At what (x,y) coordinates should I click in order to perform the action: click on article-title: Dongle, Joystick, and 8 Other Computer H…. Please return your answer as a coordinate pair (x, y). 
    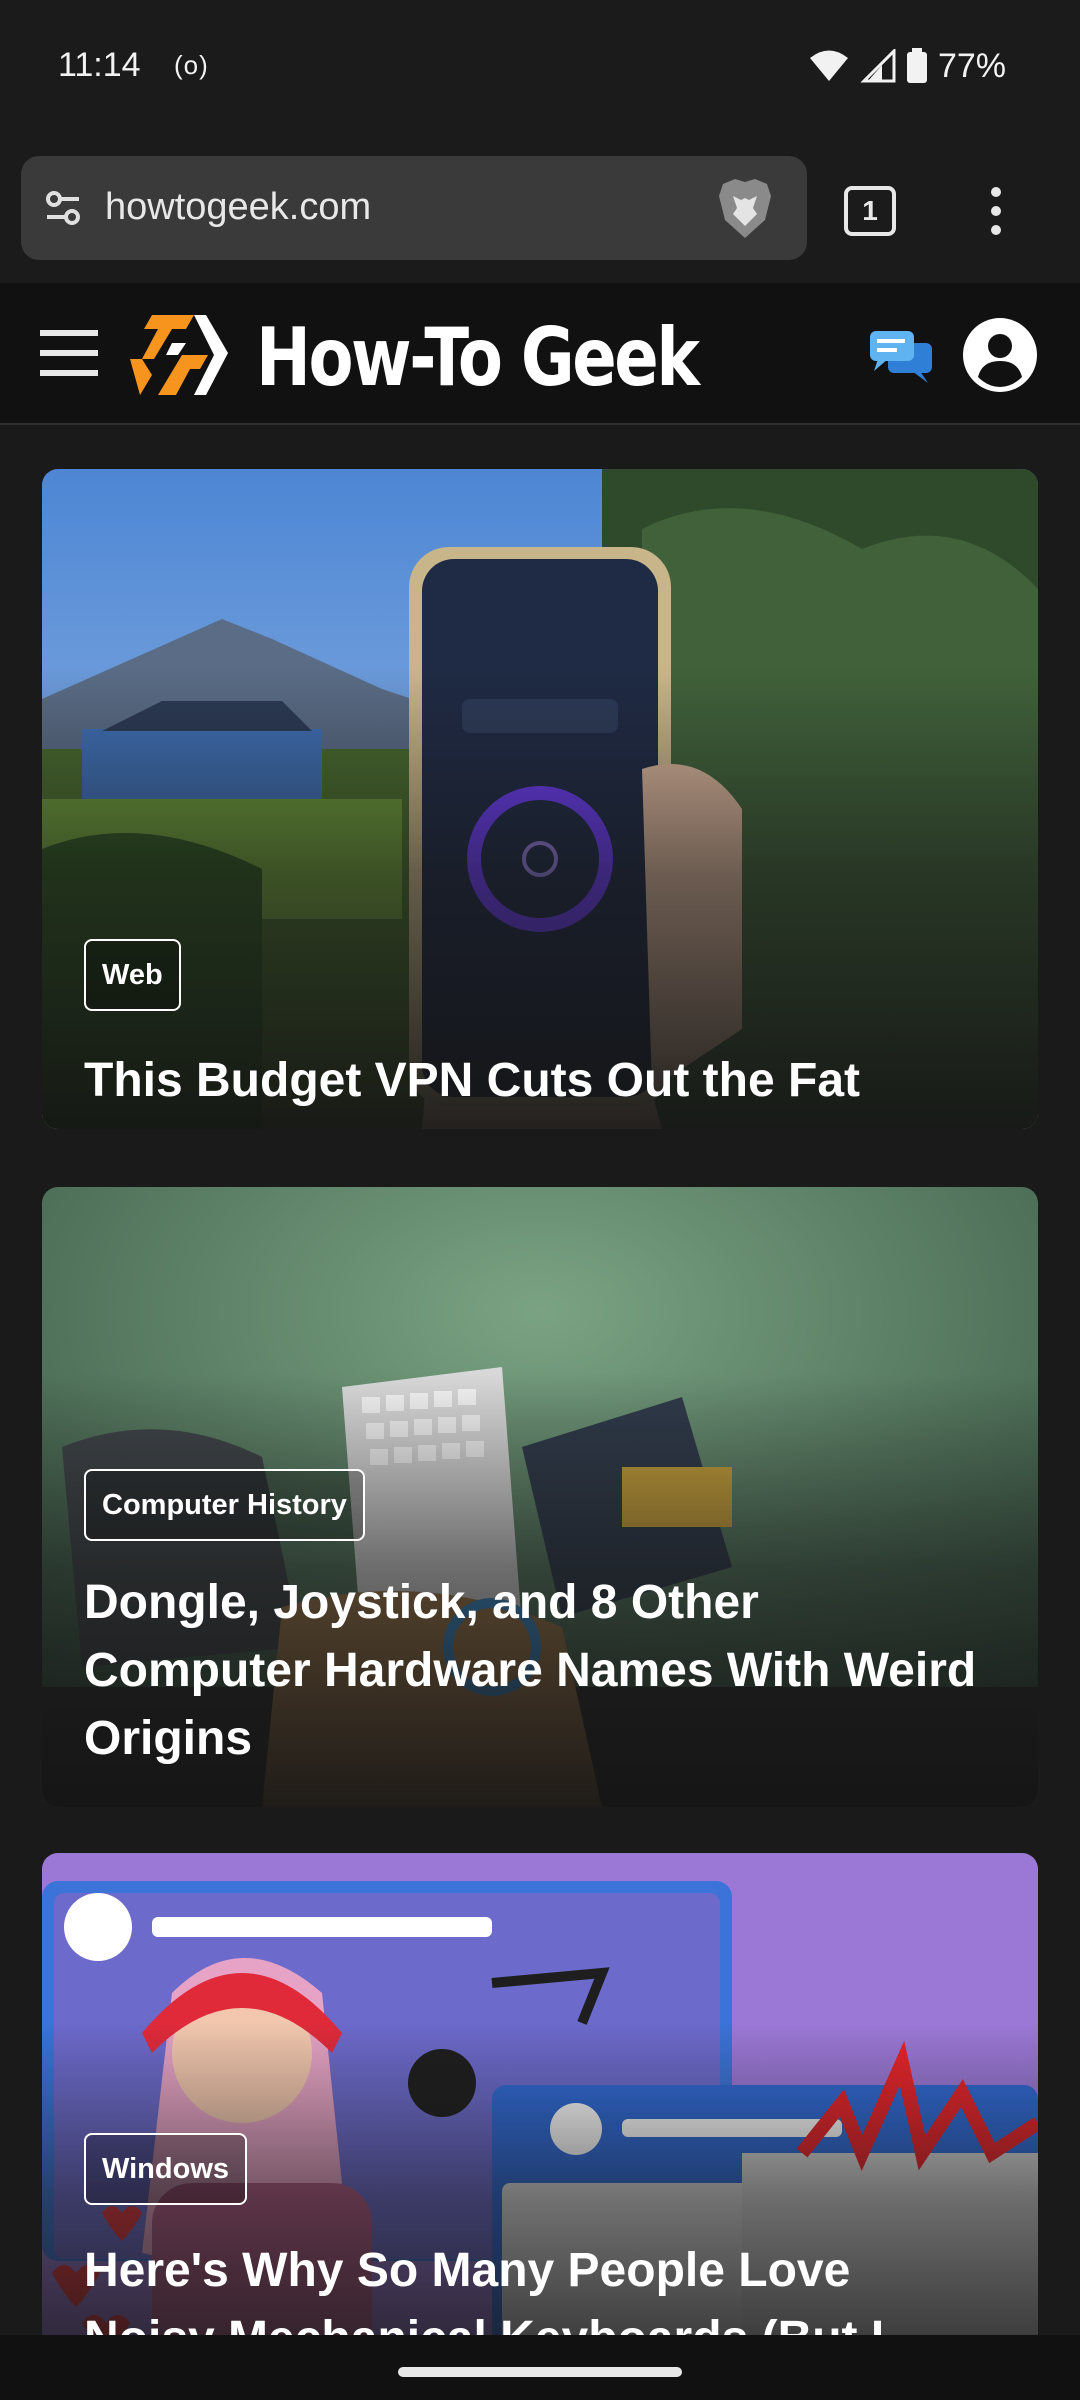
    Looking at the image, I should click on (534, 1671).